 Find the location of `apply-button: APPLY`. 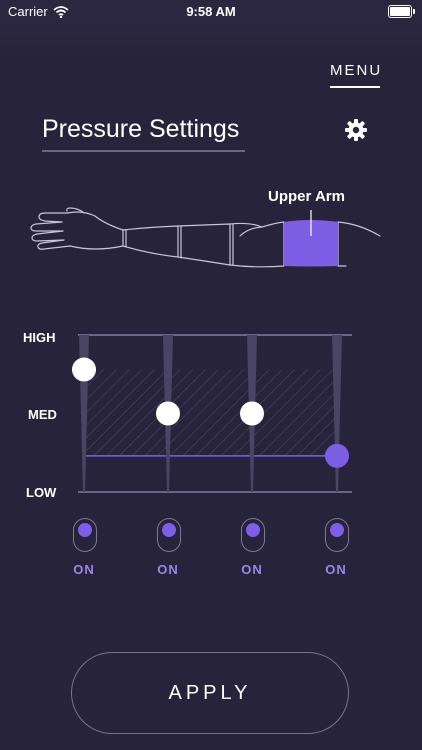

apply-button: APPLY is located at coordinates (210, 693).